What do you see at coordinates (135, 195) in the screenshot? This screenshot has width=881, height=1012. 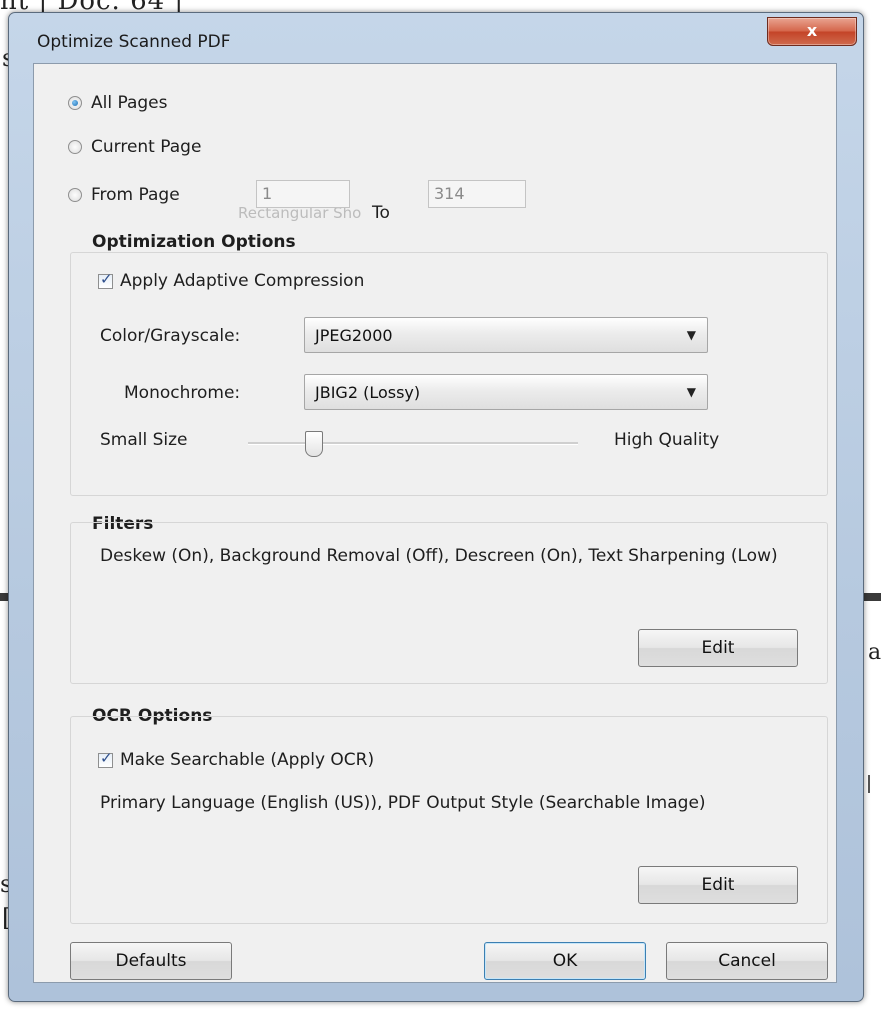 I see `from-page-label: From Page` at bounding box center [135, 195].